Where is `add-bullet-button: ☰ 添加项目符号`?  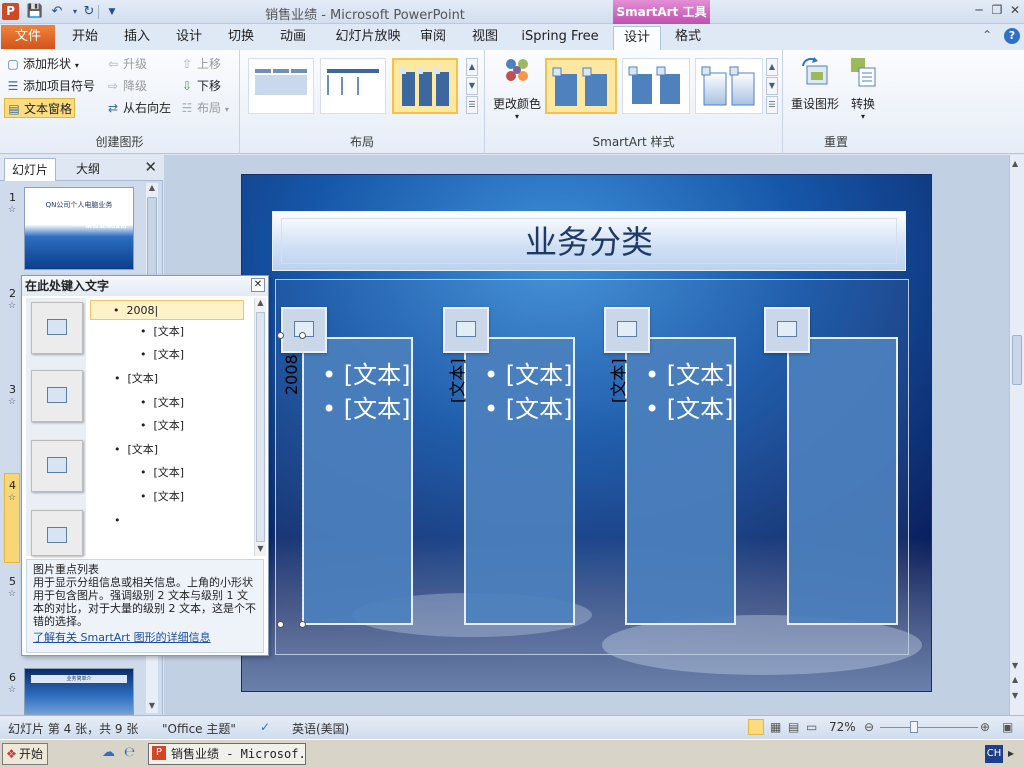 add-bullet-button: ☰ 添加项目符号 is located at coordinates (50, 86).